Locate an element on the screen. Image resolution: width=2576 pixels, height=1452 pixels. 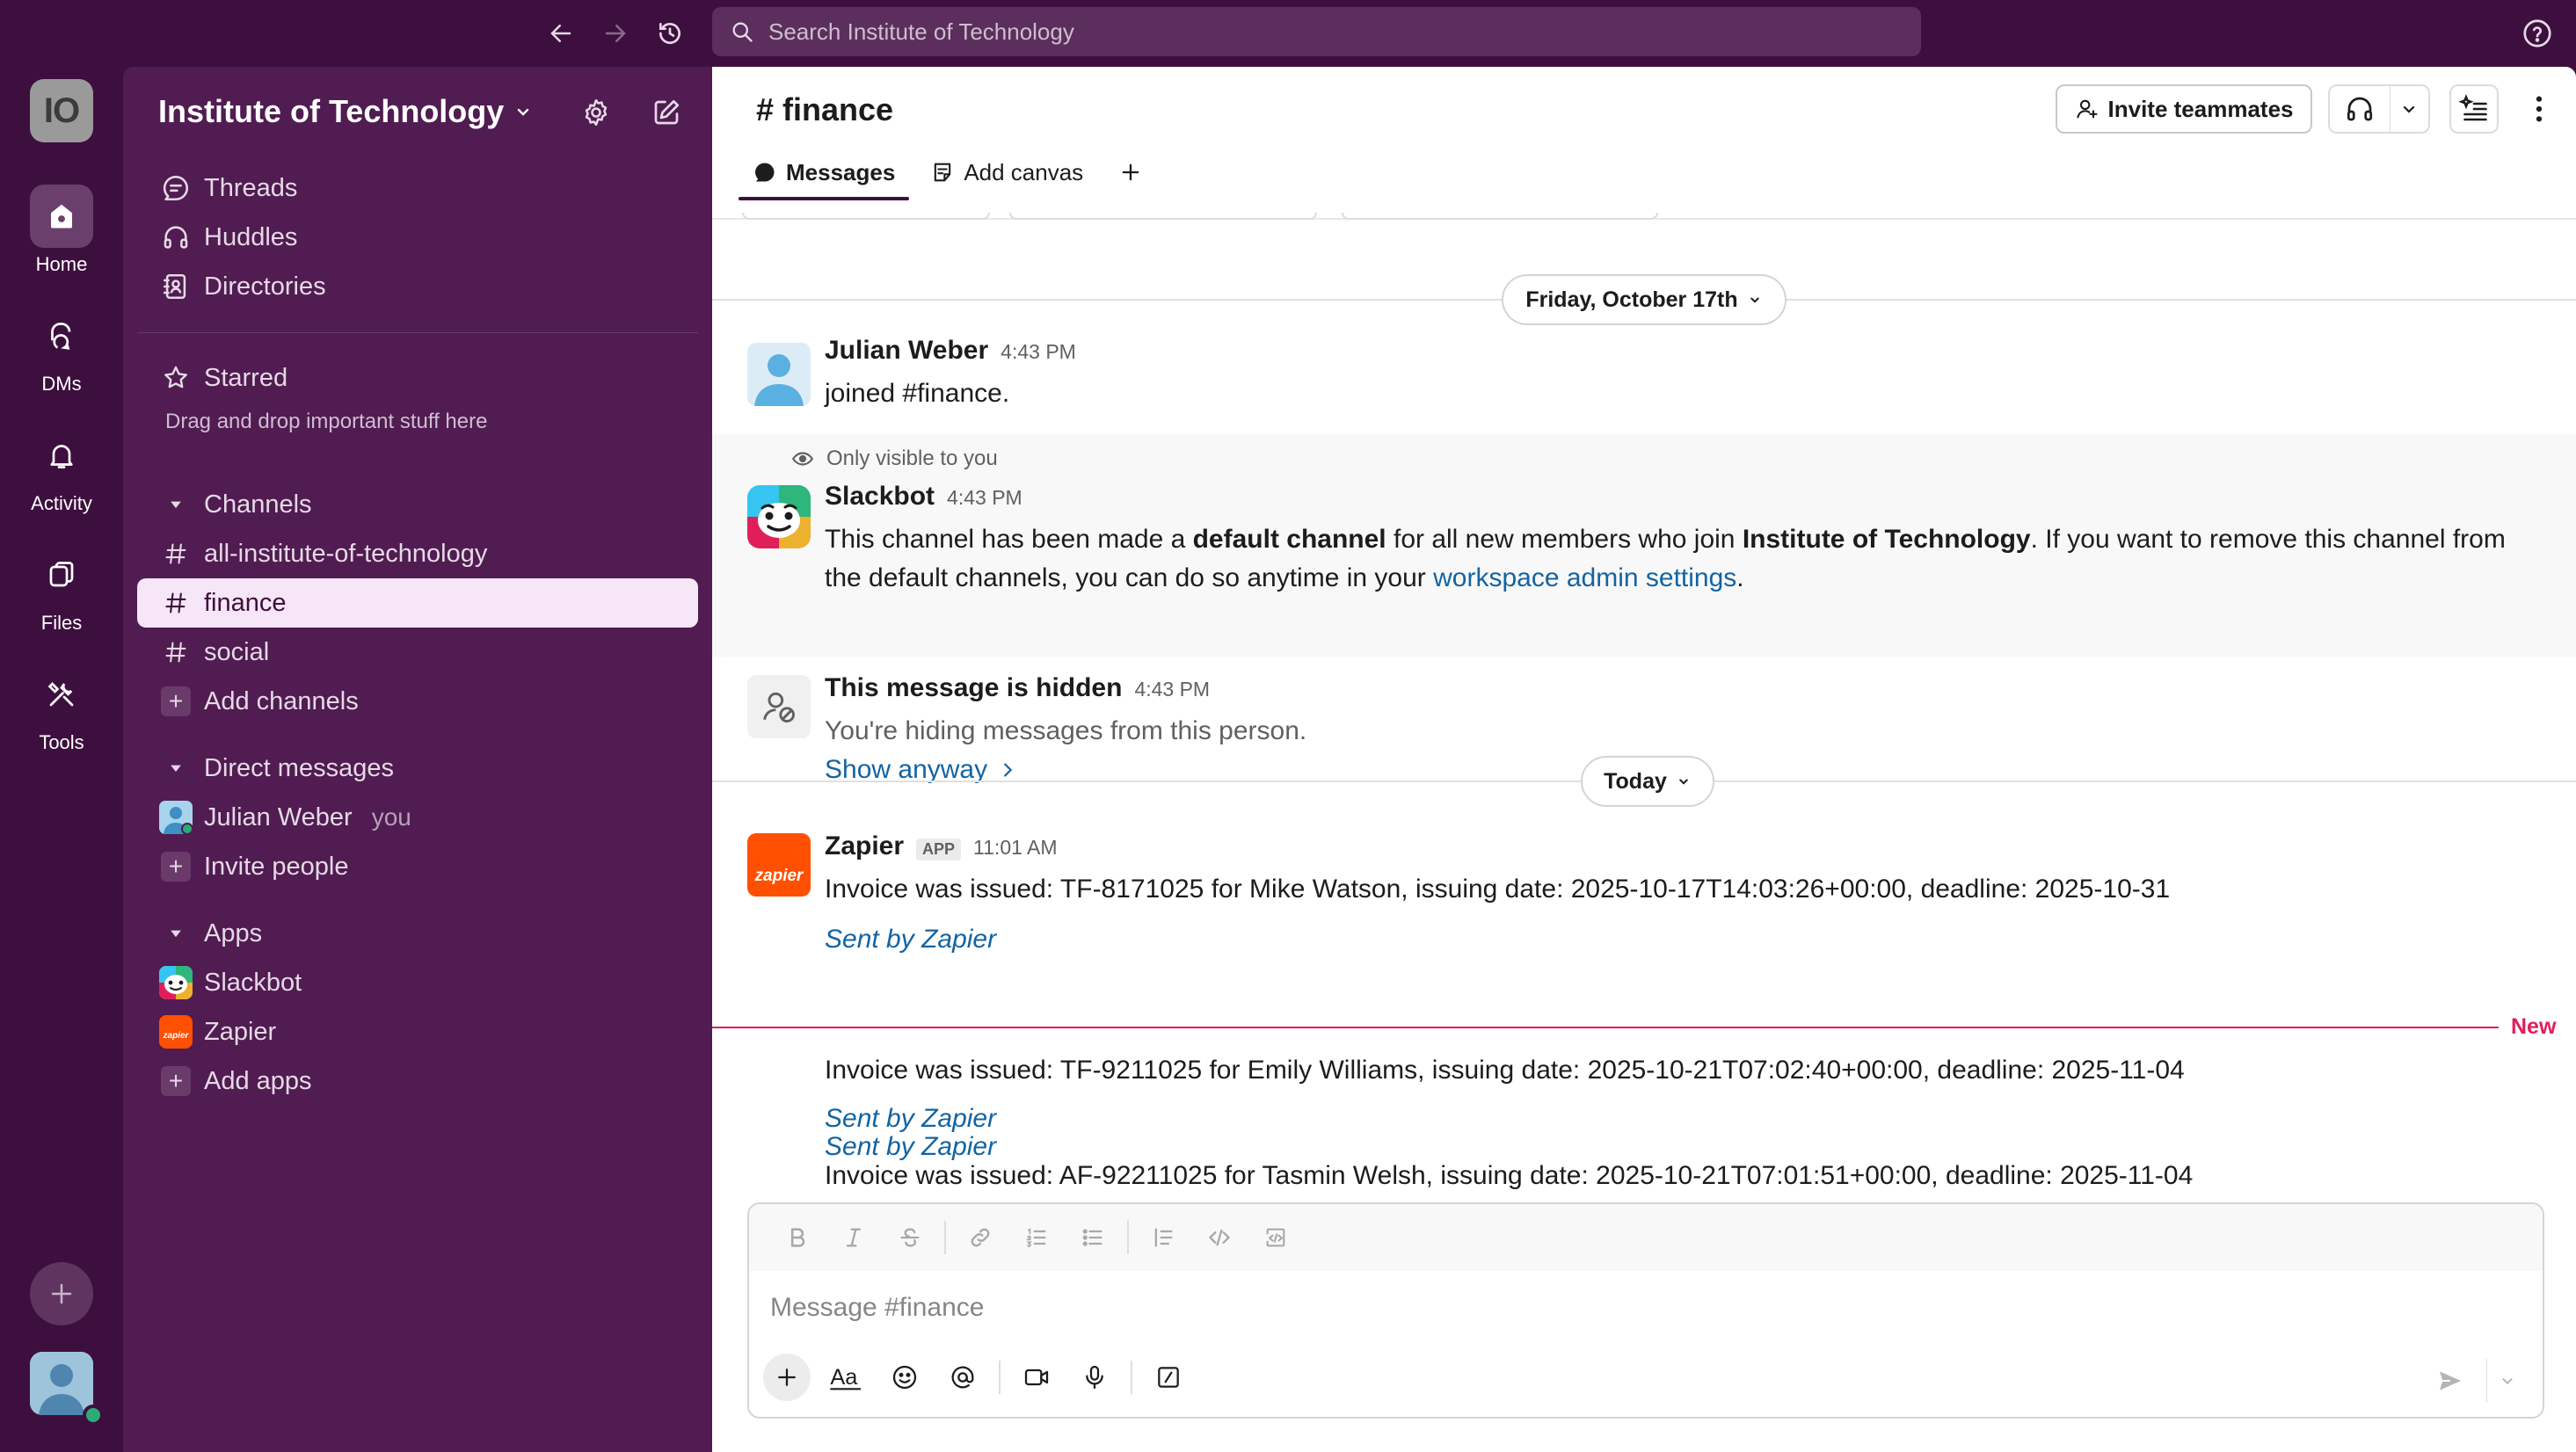
sidebar-channel-finance: finance is located at coordinates (417, 603).